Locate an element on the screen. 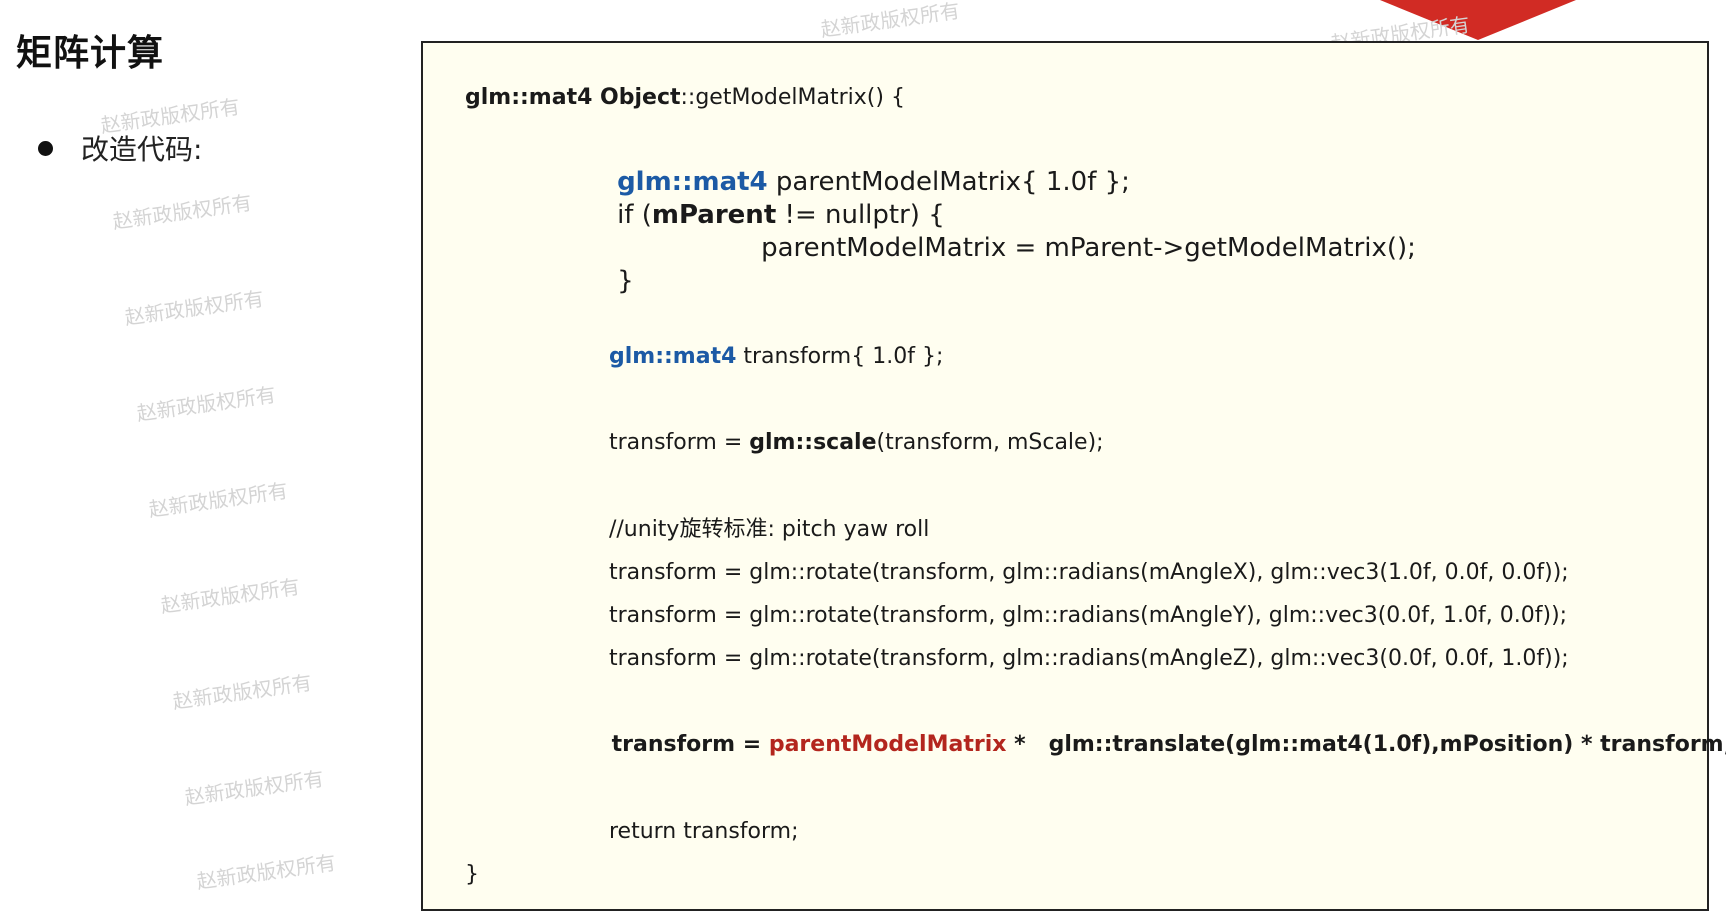  code-token: (transform, mScale); is located at coordinates (990, 442).